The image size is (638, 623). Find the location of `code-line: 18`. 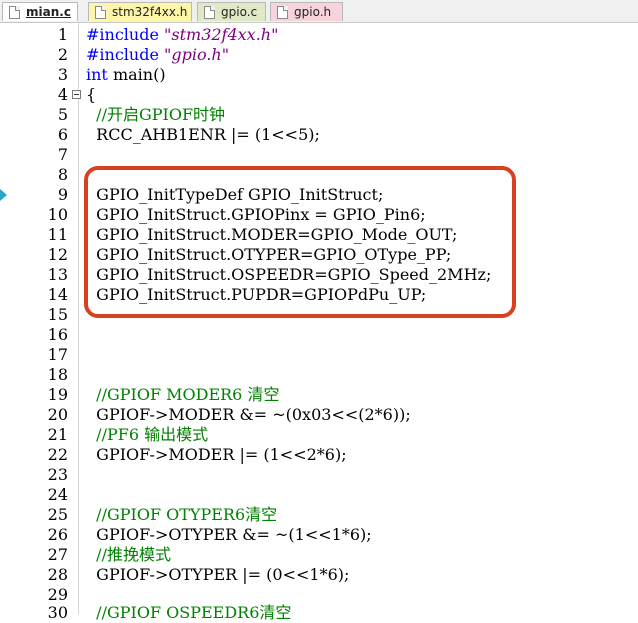

code-line: 18 is located at coordinates (319, 375).